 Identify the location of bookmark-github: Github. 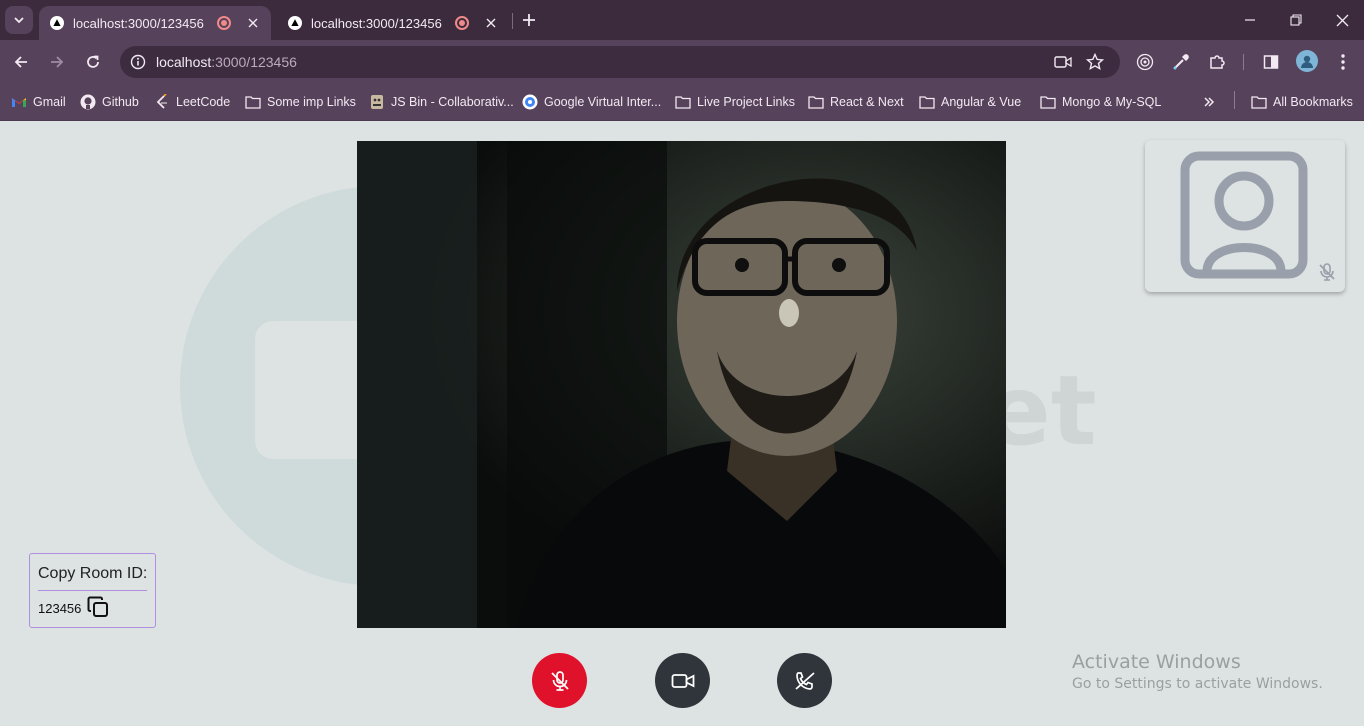
(109, 102).